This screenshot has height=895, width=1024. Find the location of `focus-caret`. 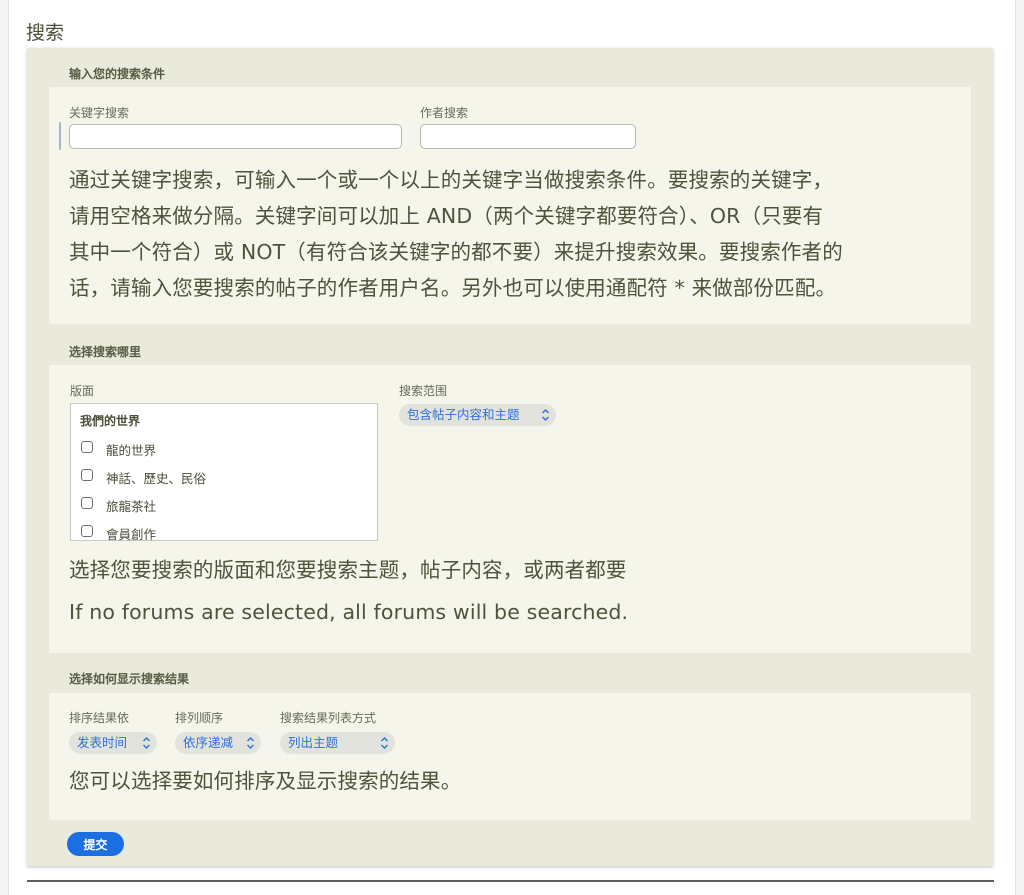

focus-caret is located at coordinates (60, 136).